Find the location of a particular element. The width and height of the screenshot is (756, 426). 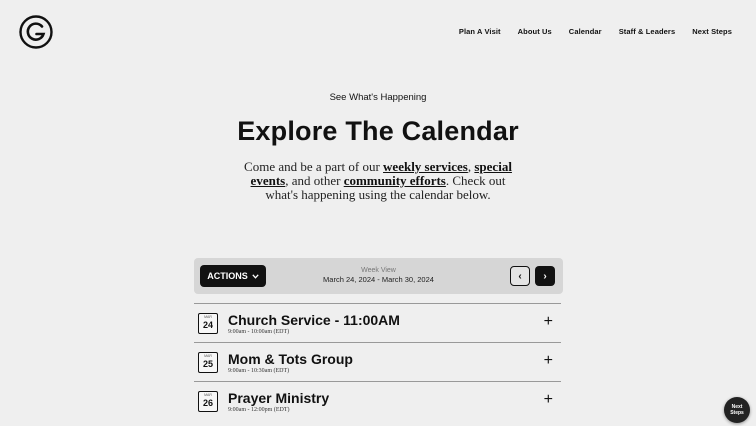

next-week-button: › is located at coordinates (545, 276).